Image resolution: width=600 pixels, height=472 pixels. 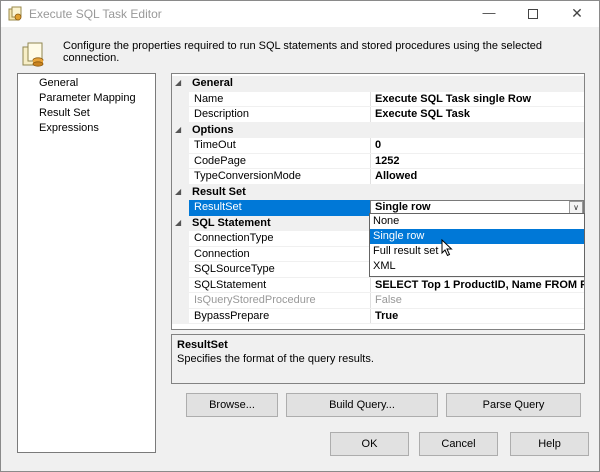 I want to click on property-row-isquerystoredprocedure: IsQueryStoredProcedure False, so click(x=378, y=301).